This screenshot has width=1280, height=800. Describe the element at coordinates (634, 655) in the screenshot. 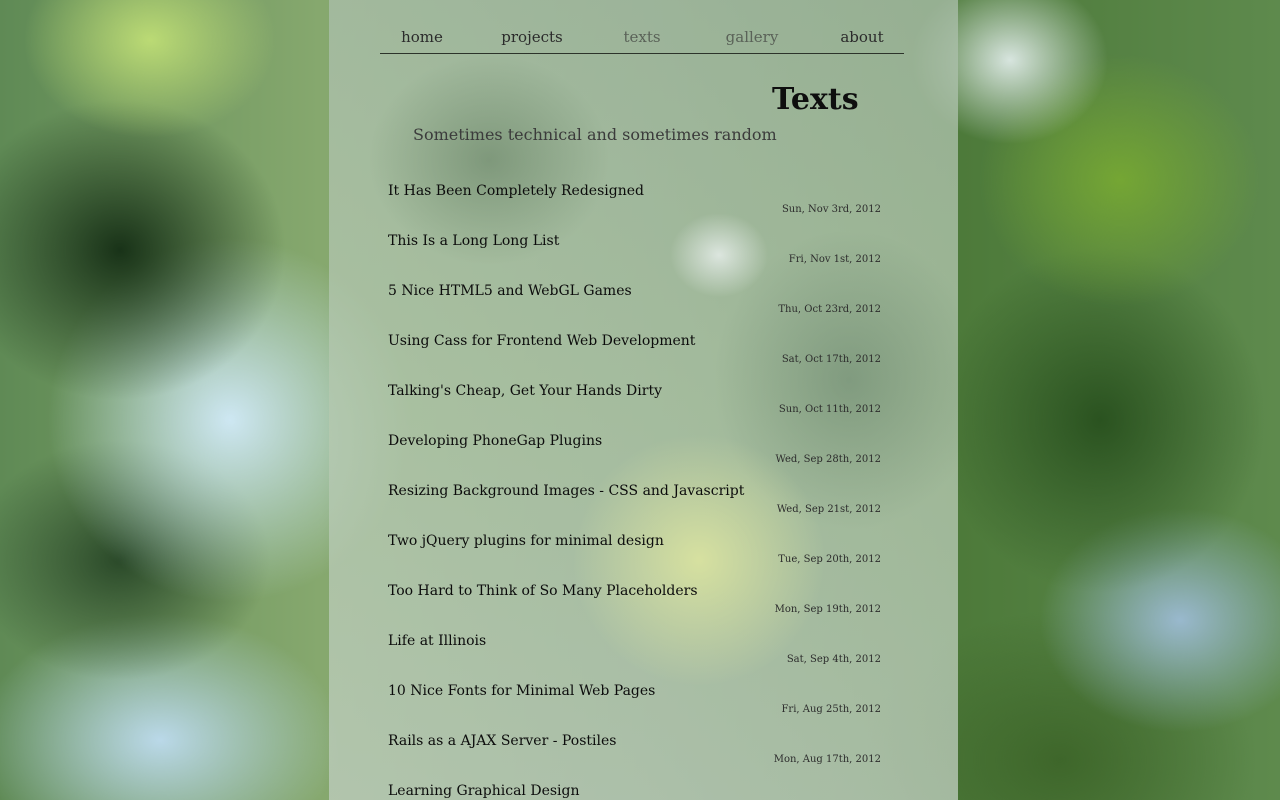

I see `post-item: Life at Illinois Sat, Sep 4th, 2012` at that location.